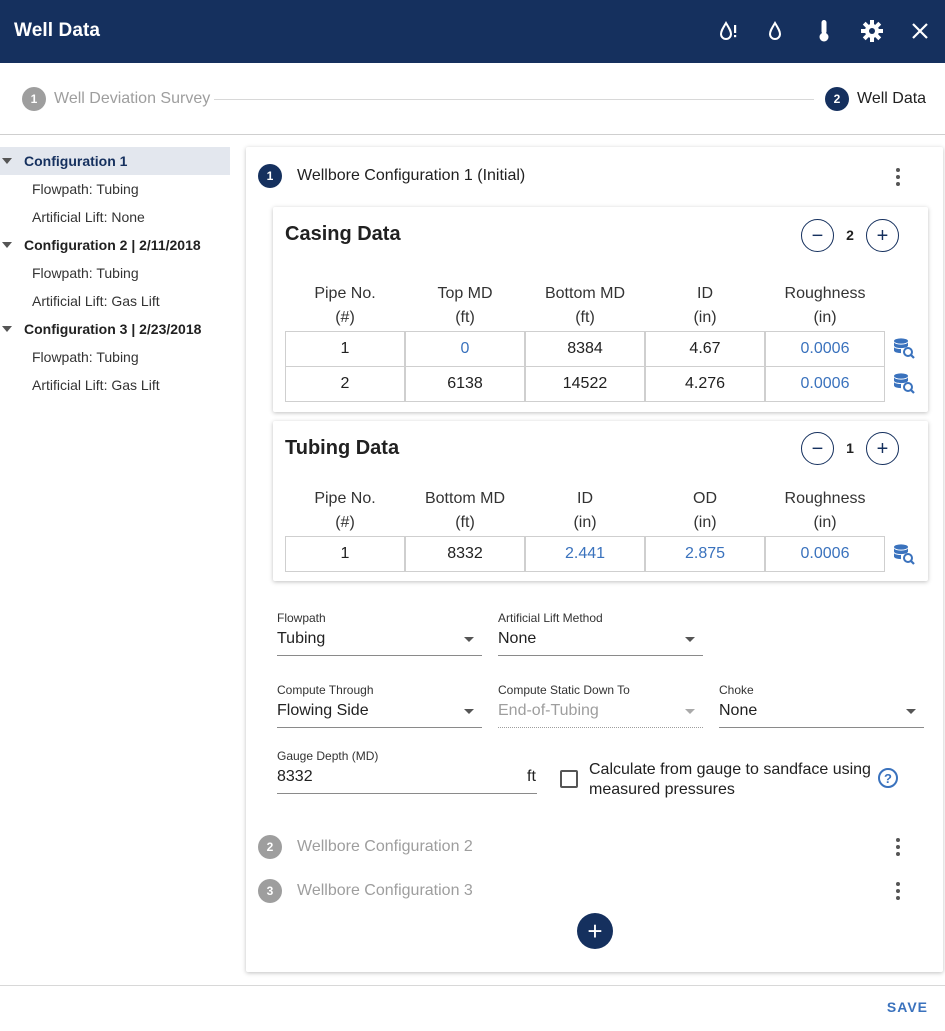 This screenshot has width=945, height=1031. I want to click on casing-cell: 1, so click(345, 349).